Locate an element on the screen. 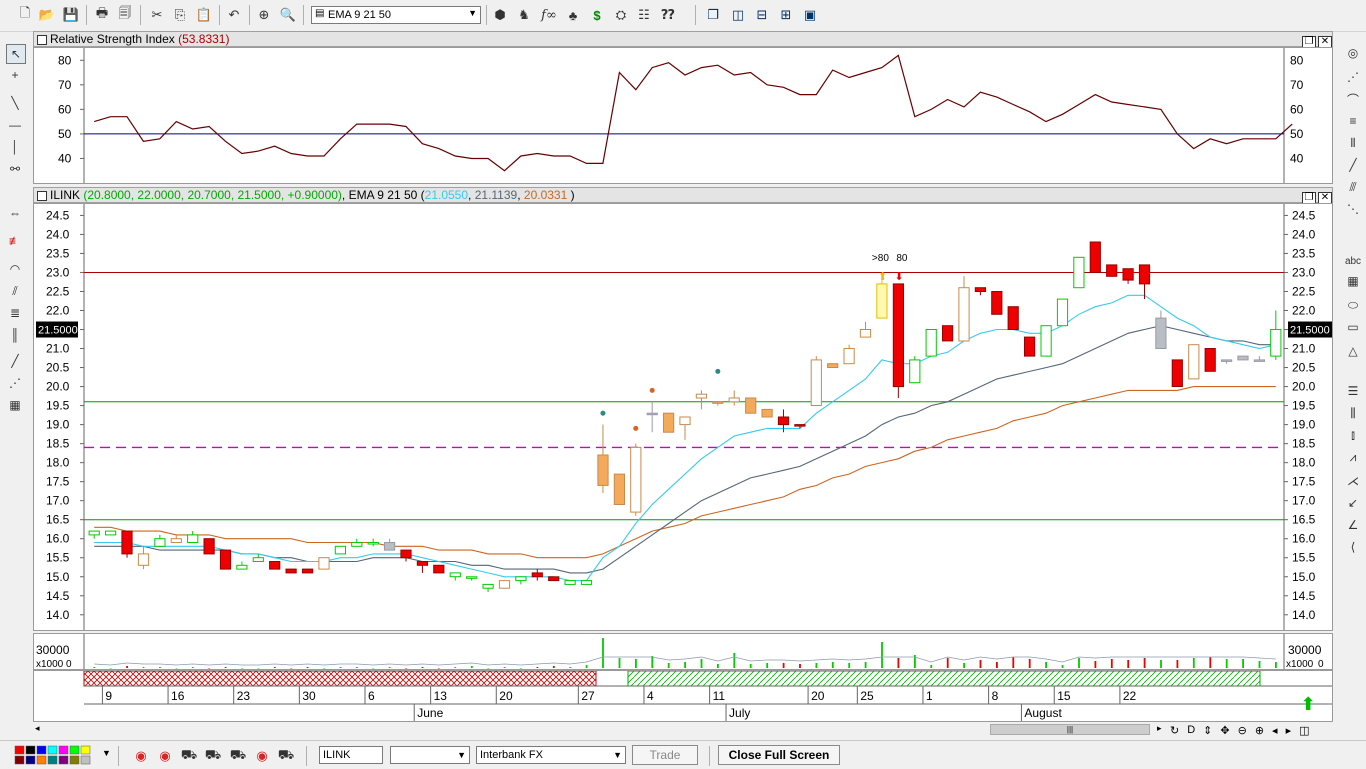 The image size is (1366, 769). triangle-icon: △ is located at coordinates (1353, 351).